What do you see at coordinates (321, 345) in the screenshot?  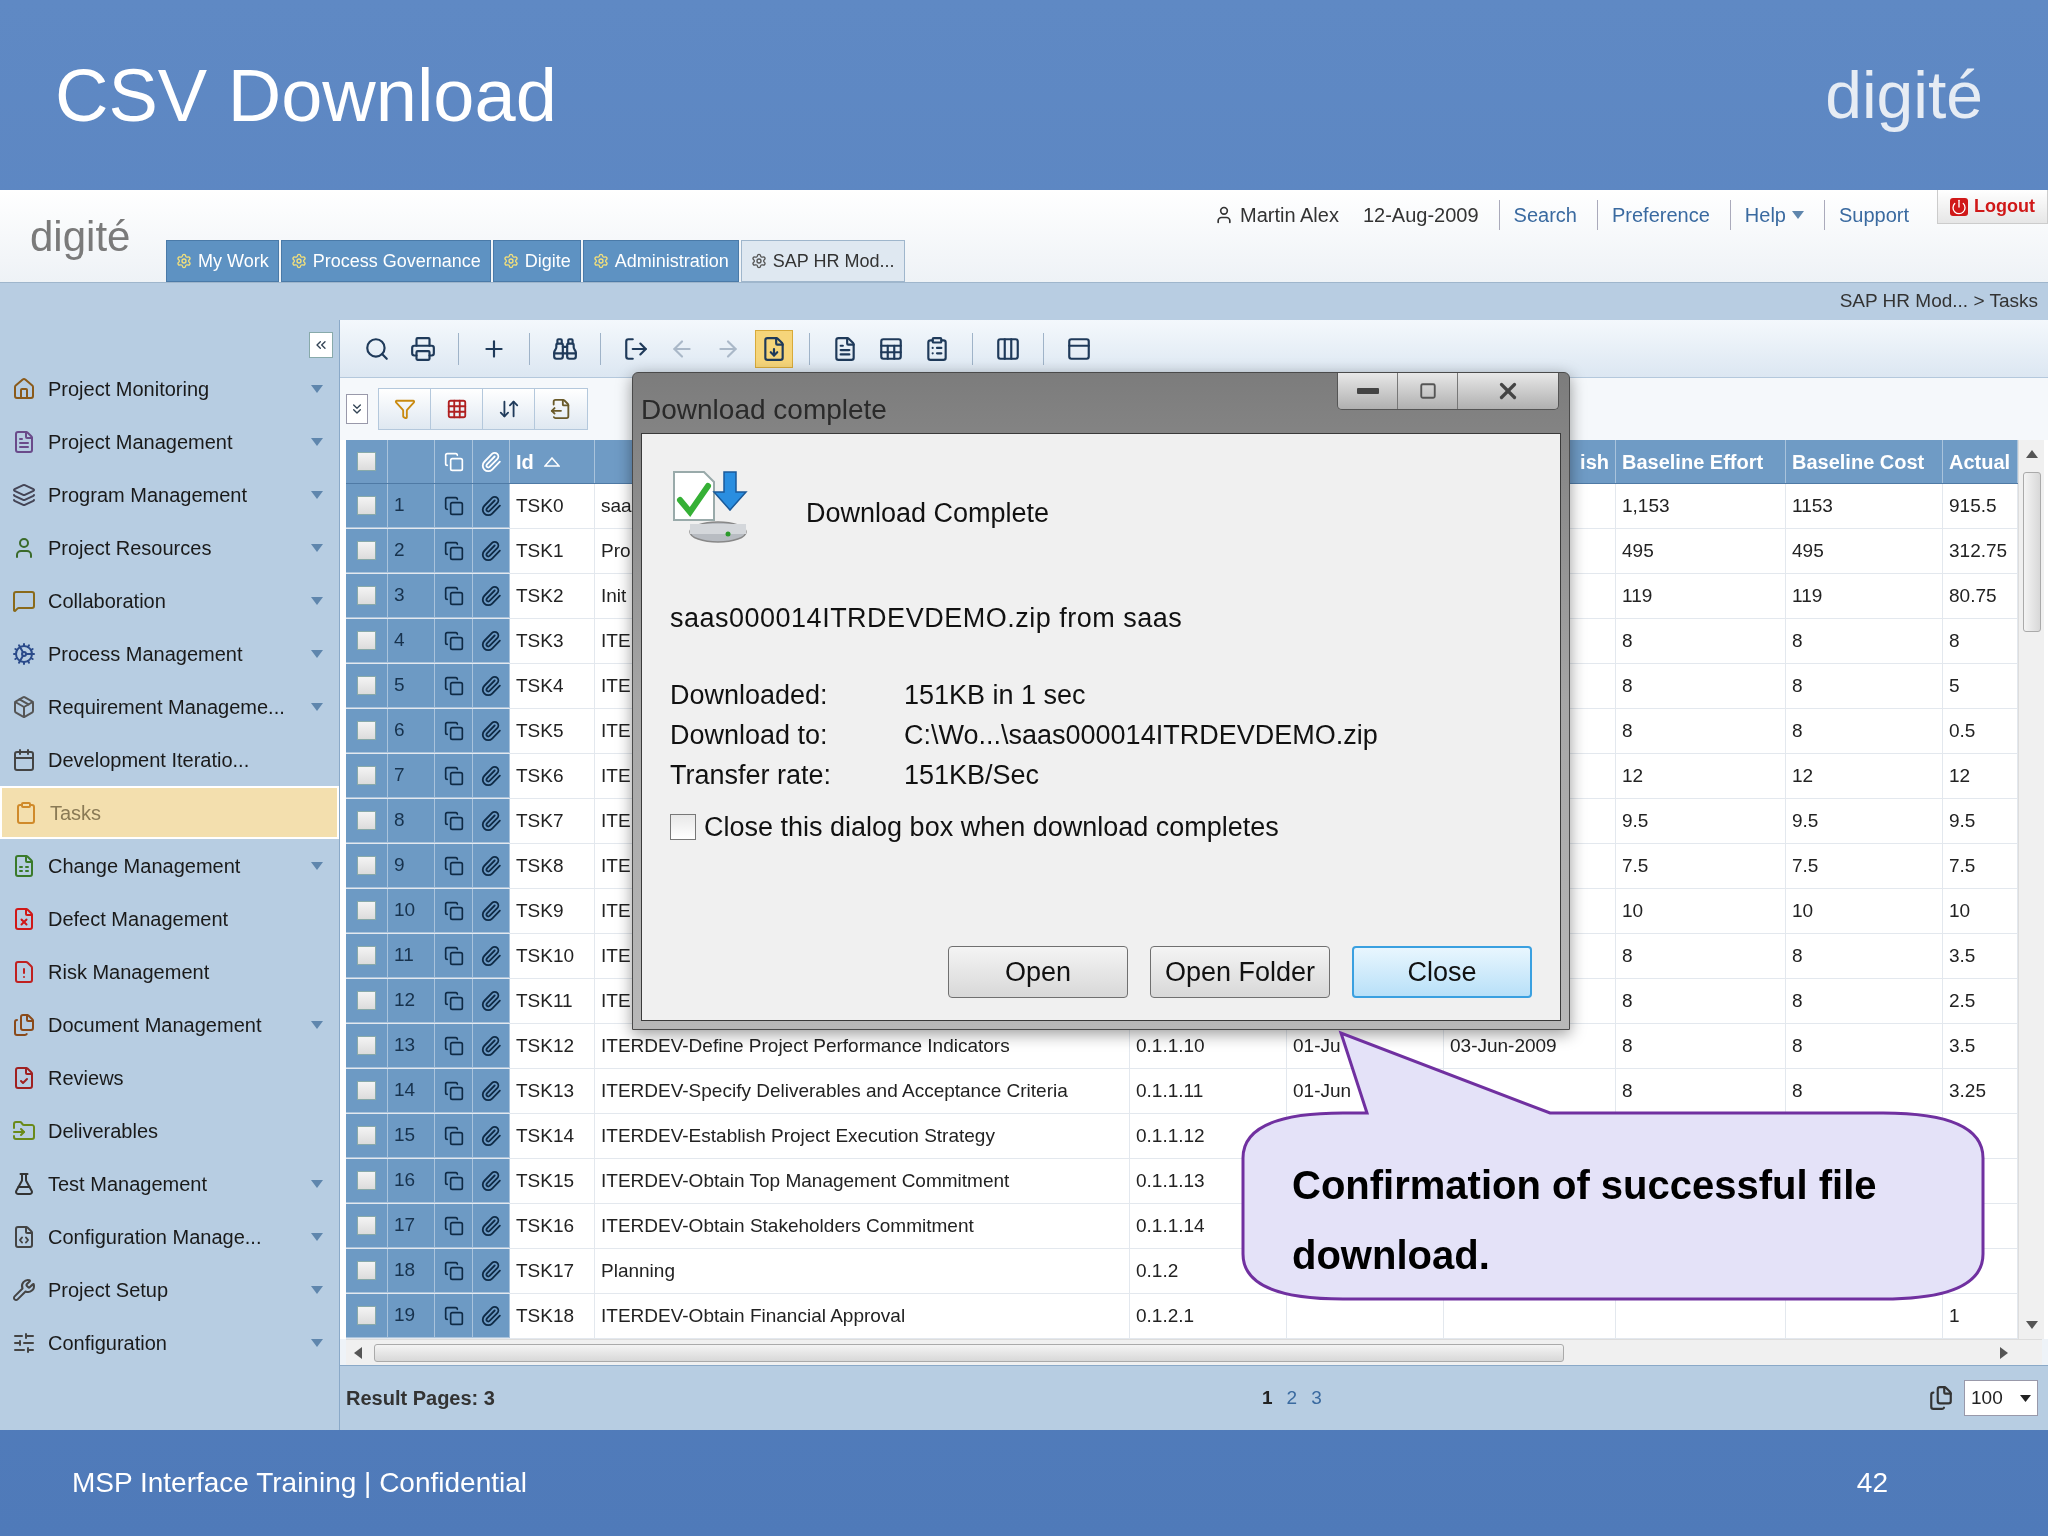 I see `collapse-button` at bounding box center [321, 345].